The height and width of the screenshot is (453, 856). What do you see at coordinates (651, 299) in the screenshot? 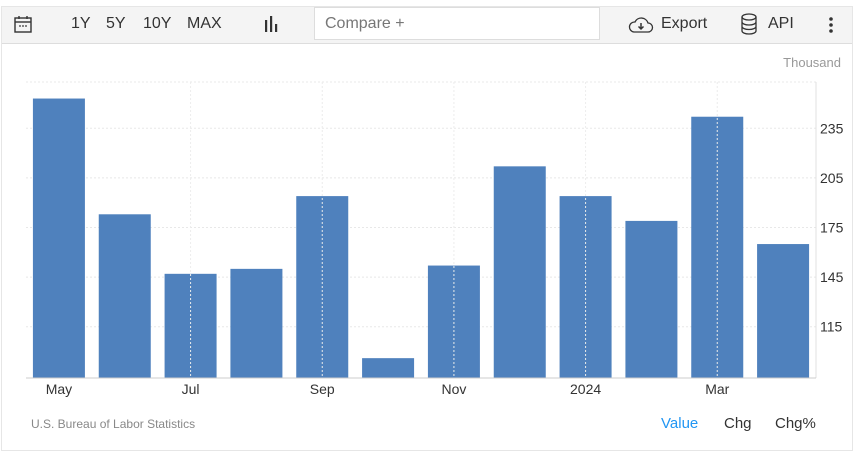
I see `bar-feb` at bounding box center [651, 299].